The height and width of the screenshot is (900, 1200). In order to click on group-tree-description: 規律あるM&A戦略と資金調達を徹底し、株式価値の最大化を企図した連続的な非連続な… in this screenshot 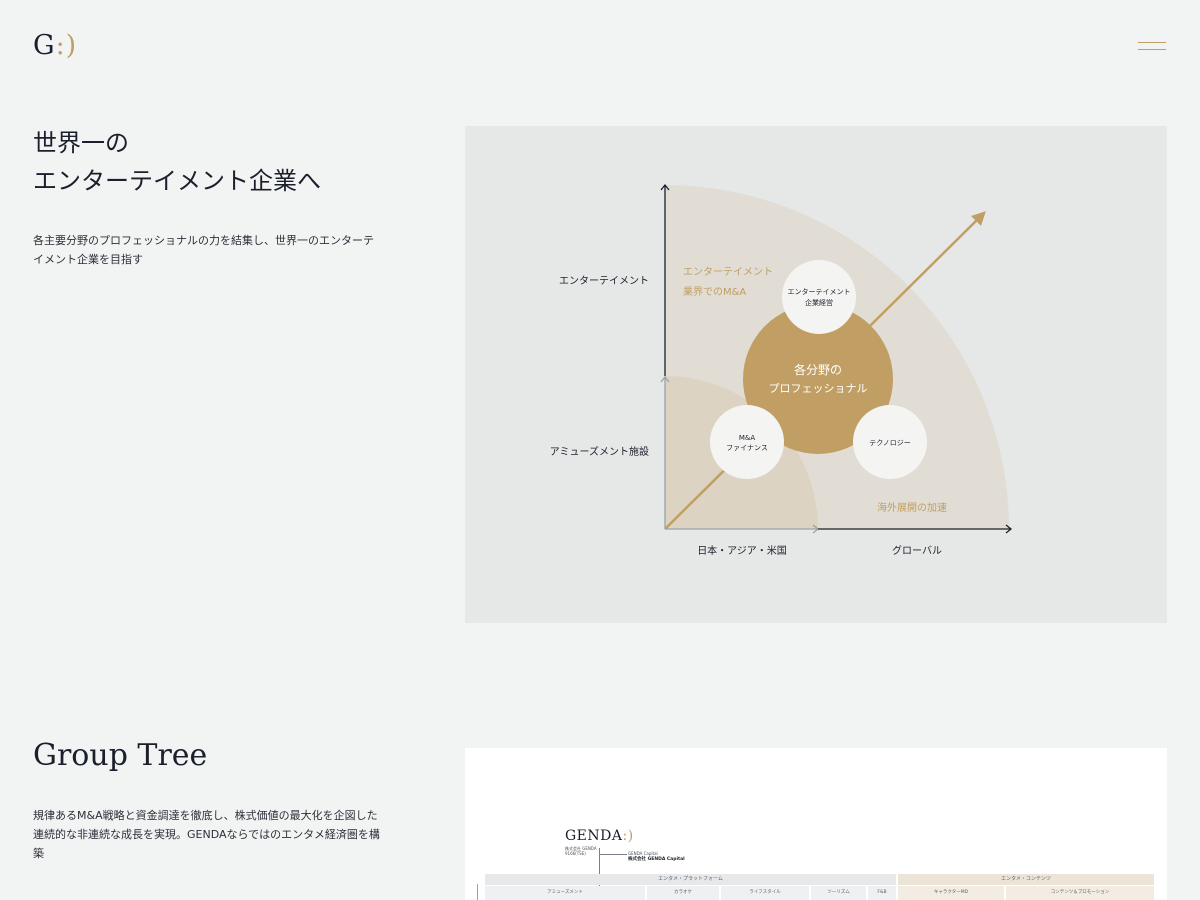, I will do `click(206, 834)`.